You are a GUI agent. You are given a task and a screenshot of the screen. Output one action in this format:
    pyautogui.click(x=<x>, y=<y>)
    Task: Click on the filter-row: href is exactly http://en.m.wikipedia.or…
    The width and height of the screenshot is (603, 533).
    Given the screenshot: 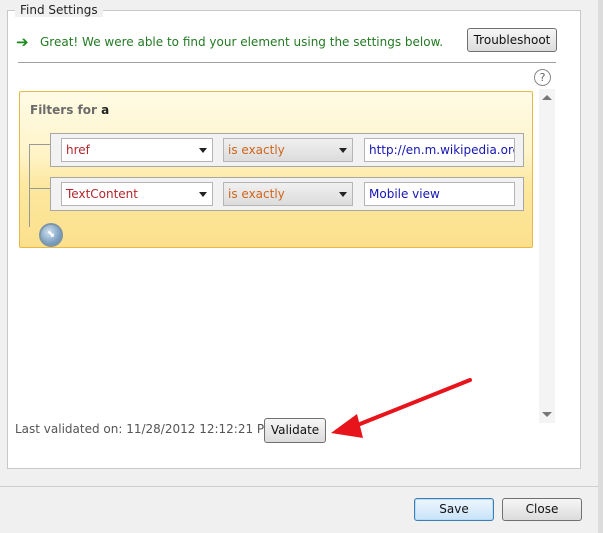 What is the action you would take?
    pyautogui.click(x=287, y=150)
    